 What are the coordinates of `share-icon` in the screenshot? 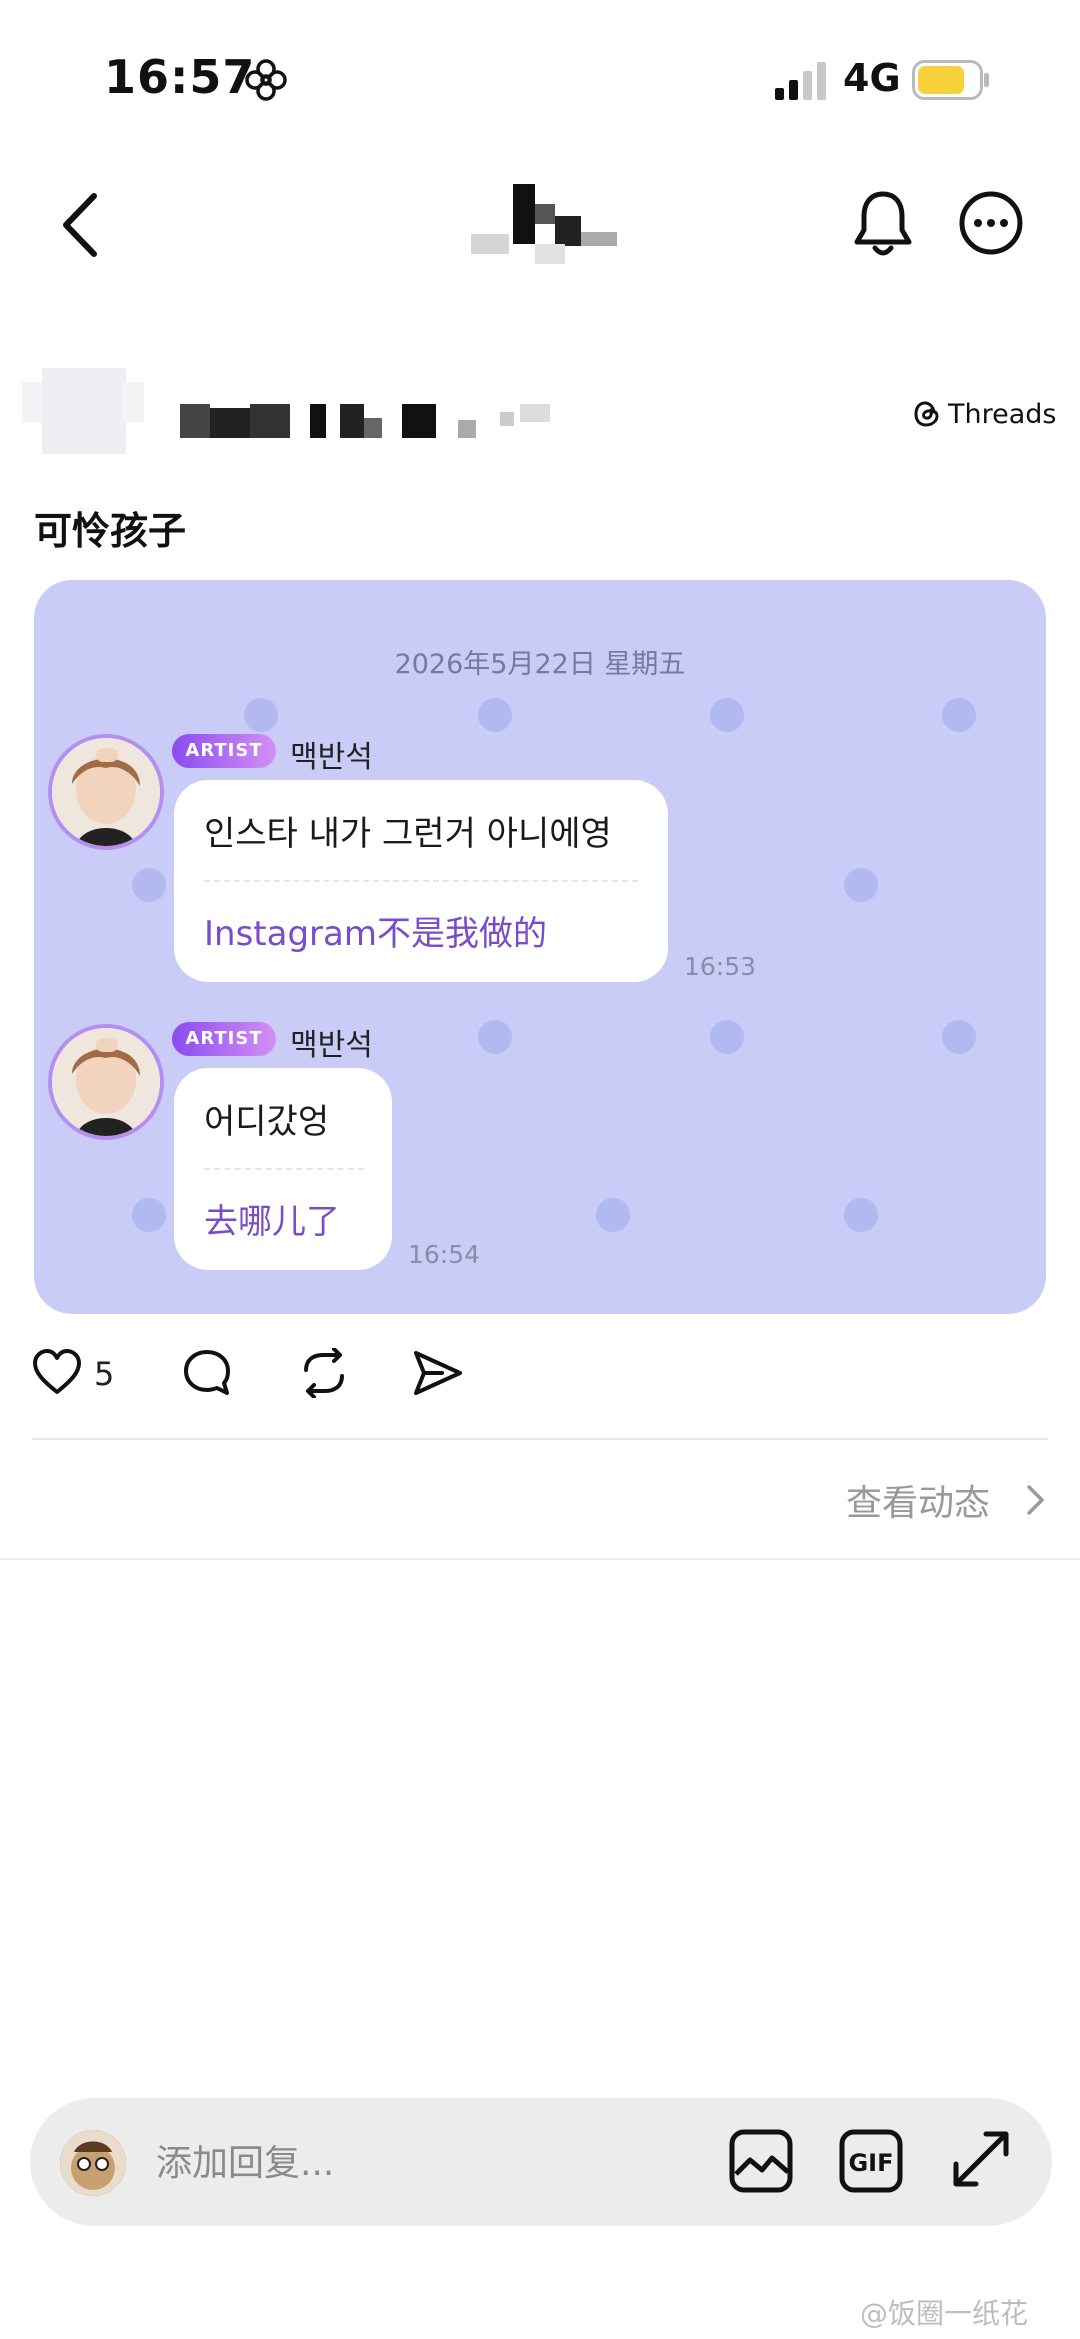 It's located at (438, 1373).